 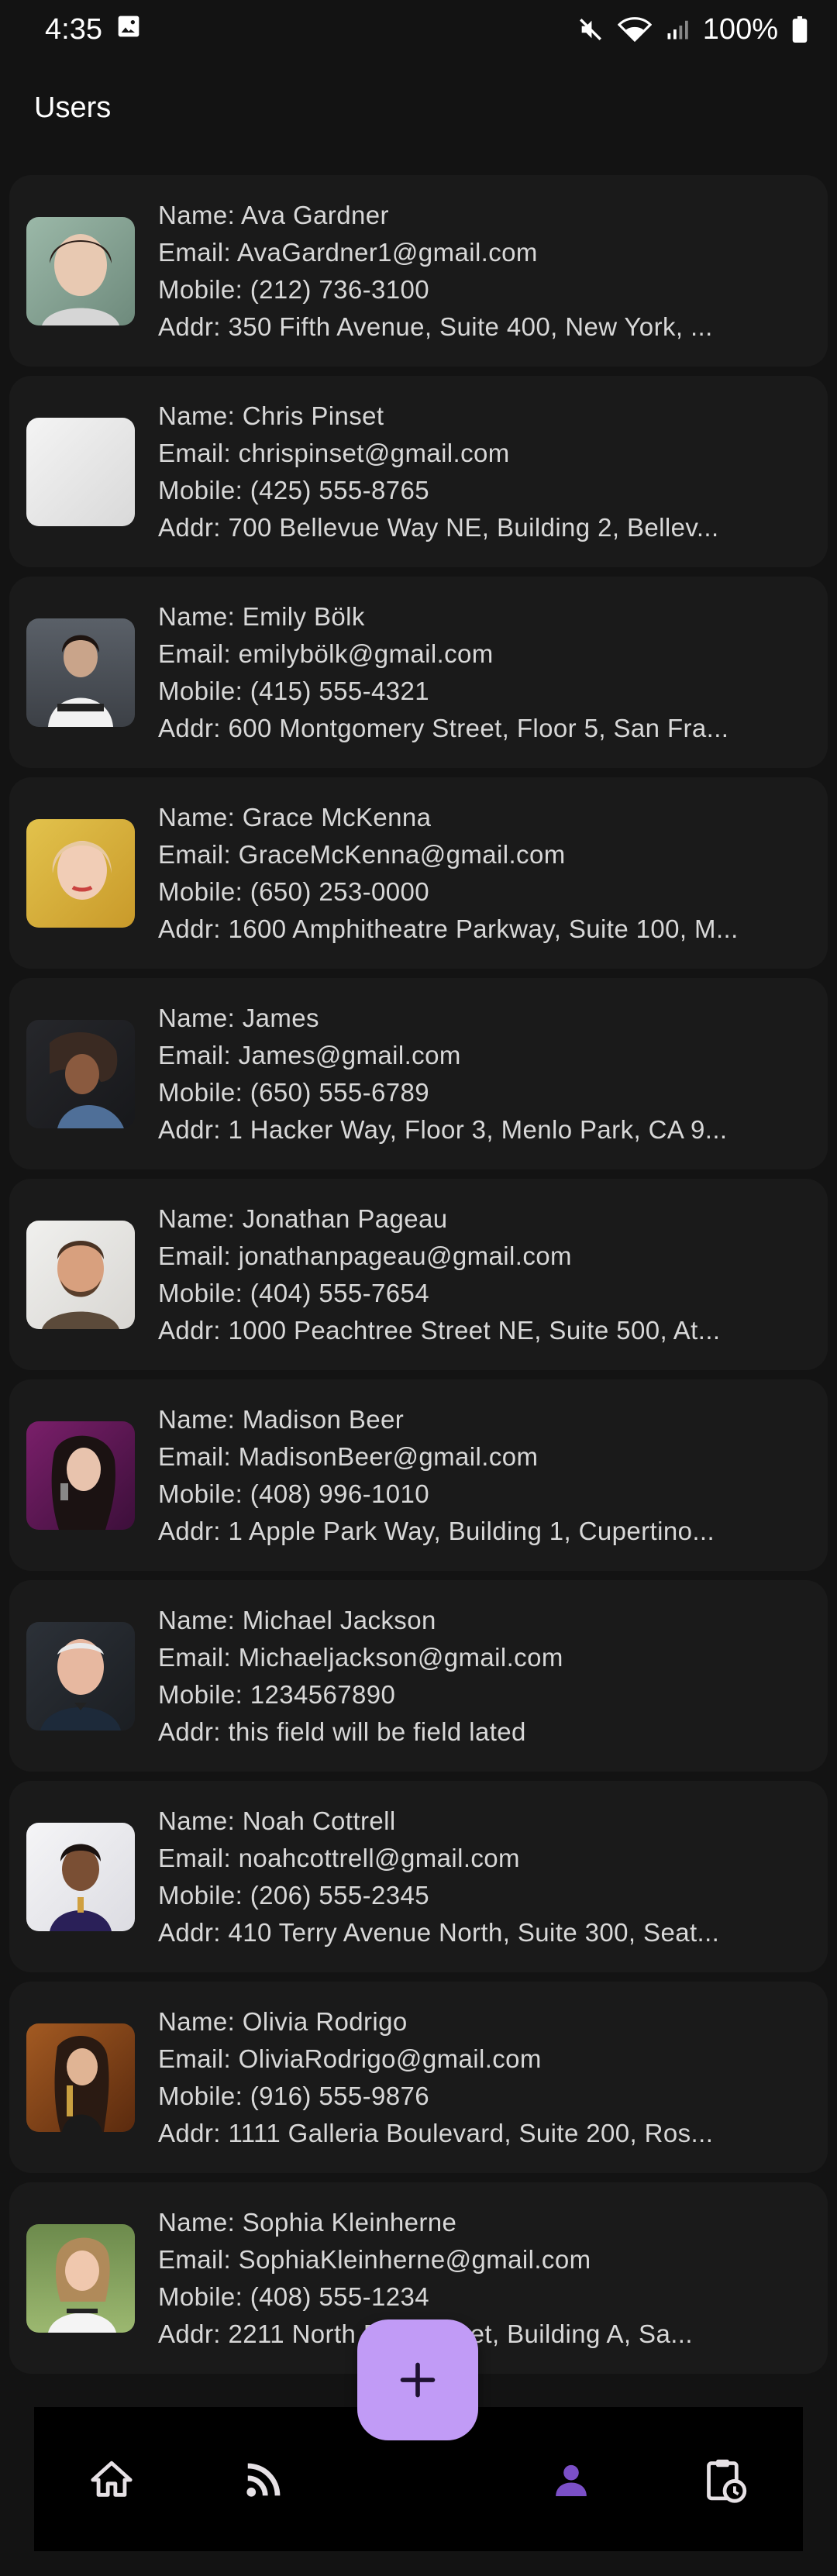 I want to click on plus-icon, so click(x=418, y=2380).